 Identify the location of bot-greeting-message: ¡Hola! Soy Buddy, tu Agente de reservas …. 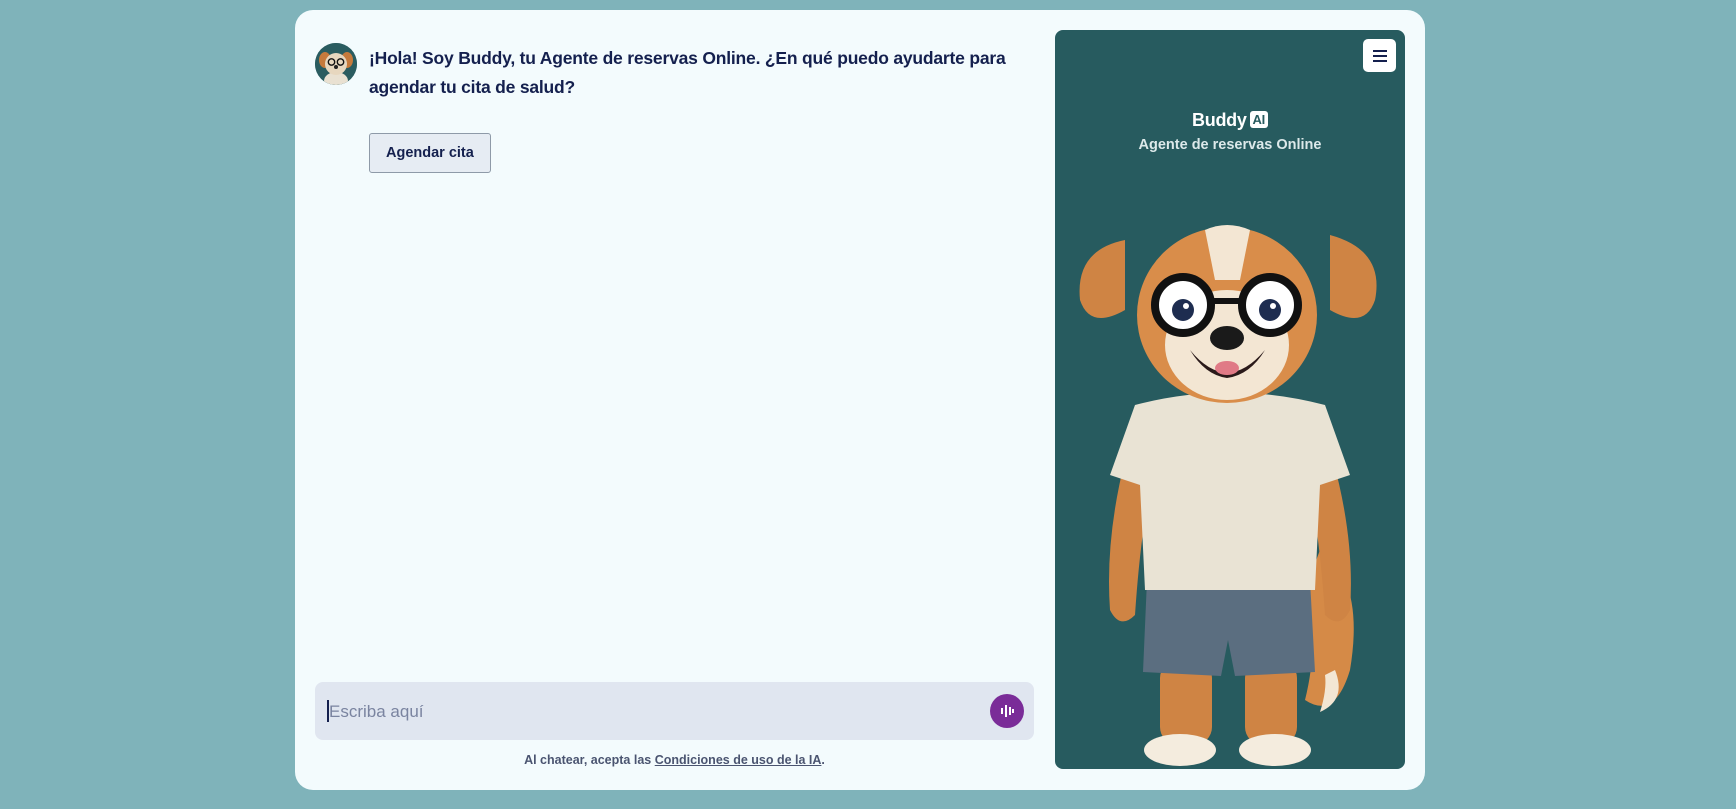
(689, 73).